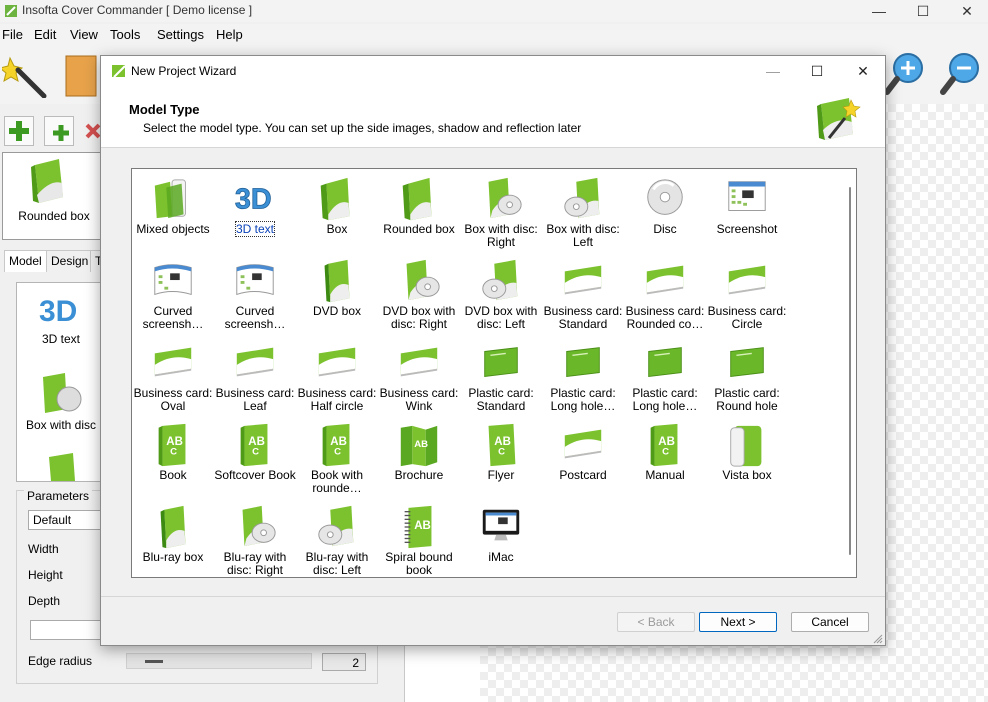 The width and height of the screenshot is (988, 702). Describe the element at coordinates (747, 296) in the screenshot. I see `model-type-item: Business card: Circle` at that location.